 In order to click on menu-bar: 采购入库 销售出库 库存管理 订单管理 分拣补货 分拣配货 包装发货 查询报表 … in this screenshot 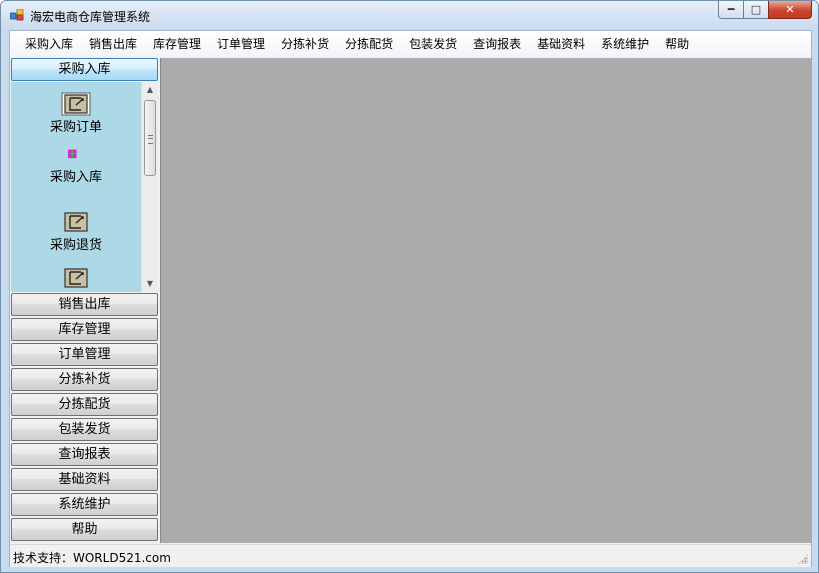, I will do `click(410, 44)`.